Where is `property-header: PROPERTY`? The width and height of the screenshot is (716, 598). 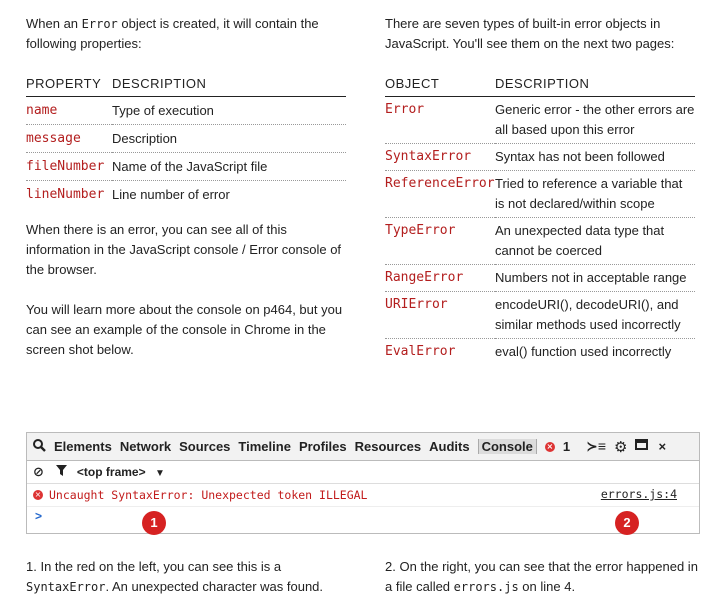 property-header: PROPERTY is located at coordinates (69, 85).